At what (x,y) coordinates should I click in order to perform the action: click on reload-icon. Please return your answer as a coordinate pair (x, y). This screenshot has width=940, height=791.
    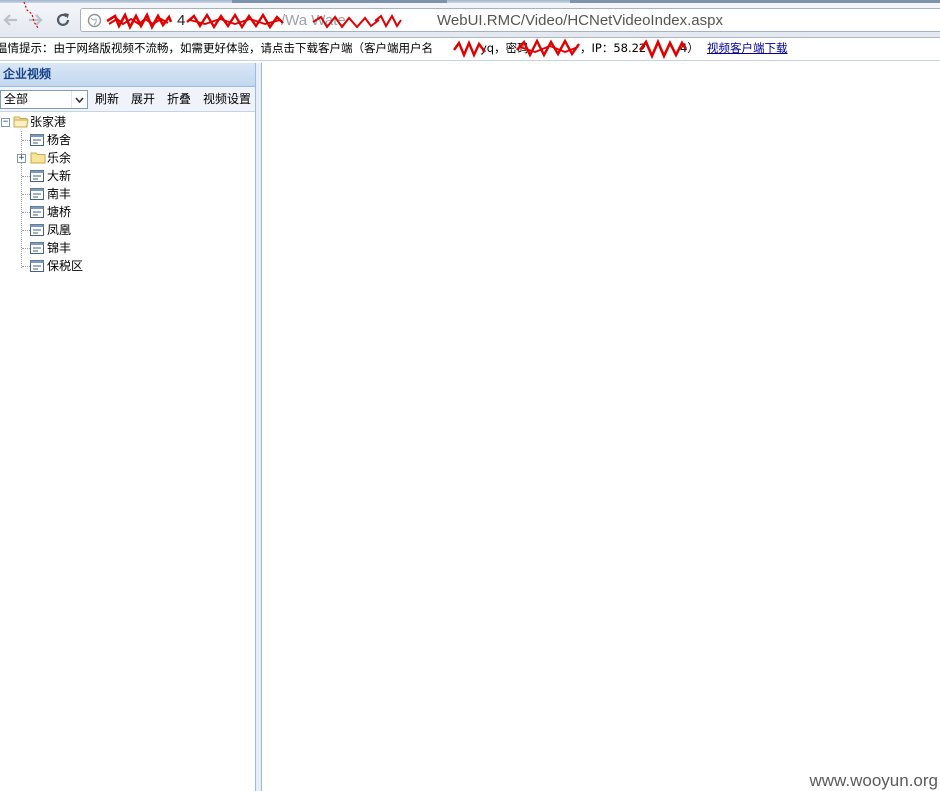
    Looking at the image, I should click on (63, 19).